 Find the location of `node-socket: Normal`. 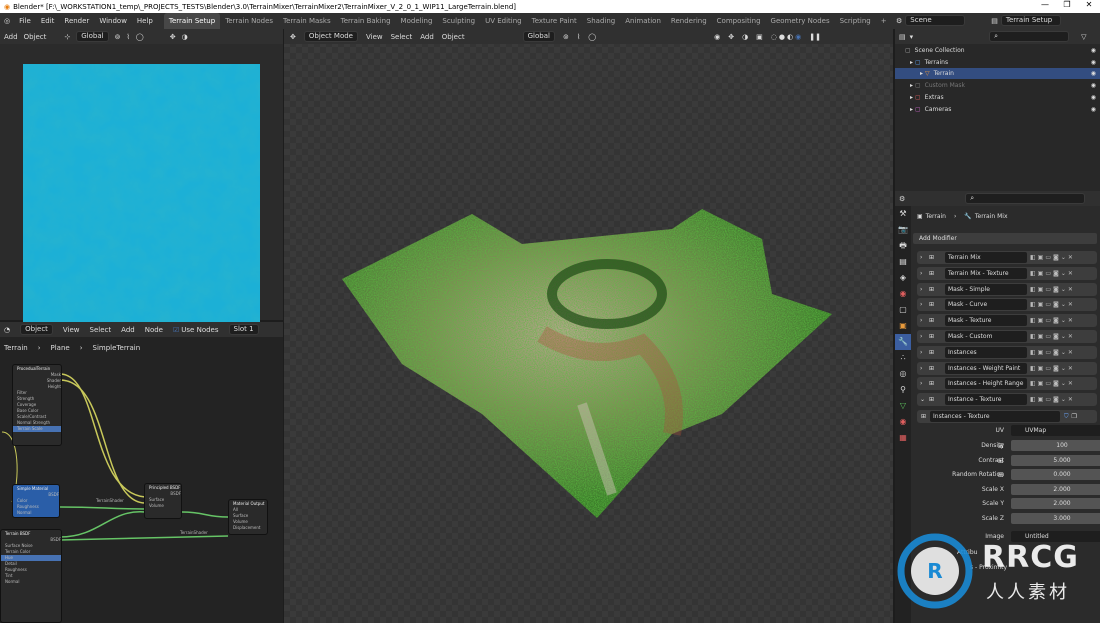

node-socket: Normal is located at coordinates (31, 582).